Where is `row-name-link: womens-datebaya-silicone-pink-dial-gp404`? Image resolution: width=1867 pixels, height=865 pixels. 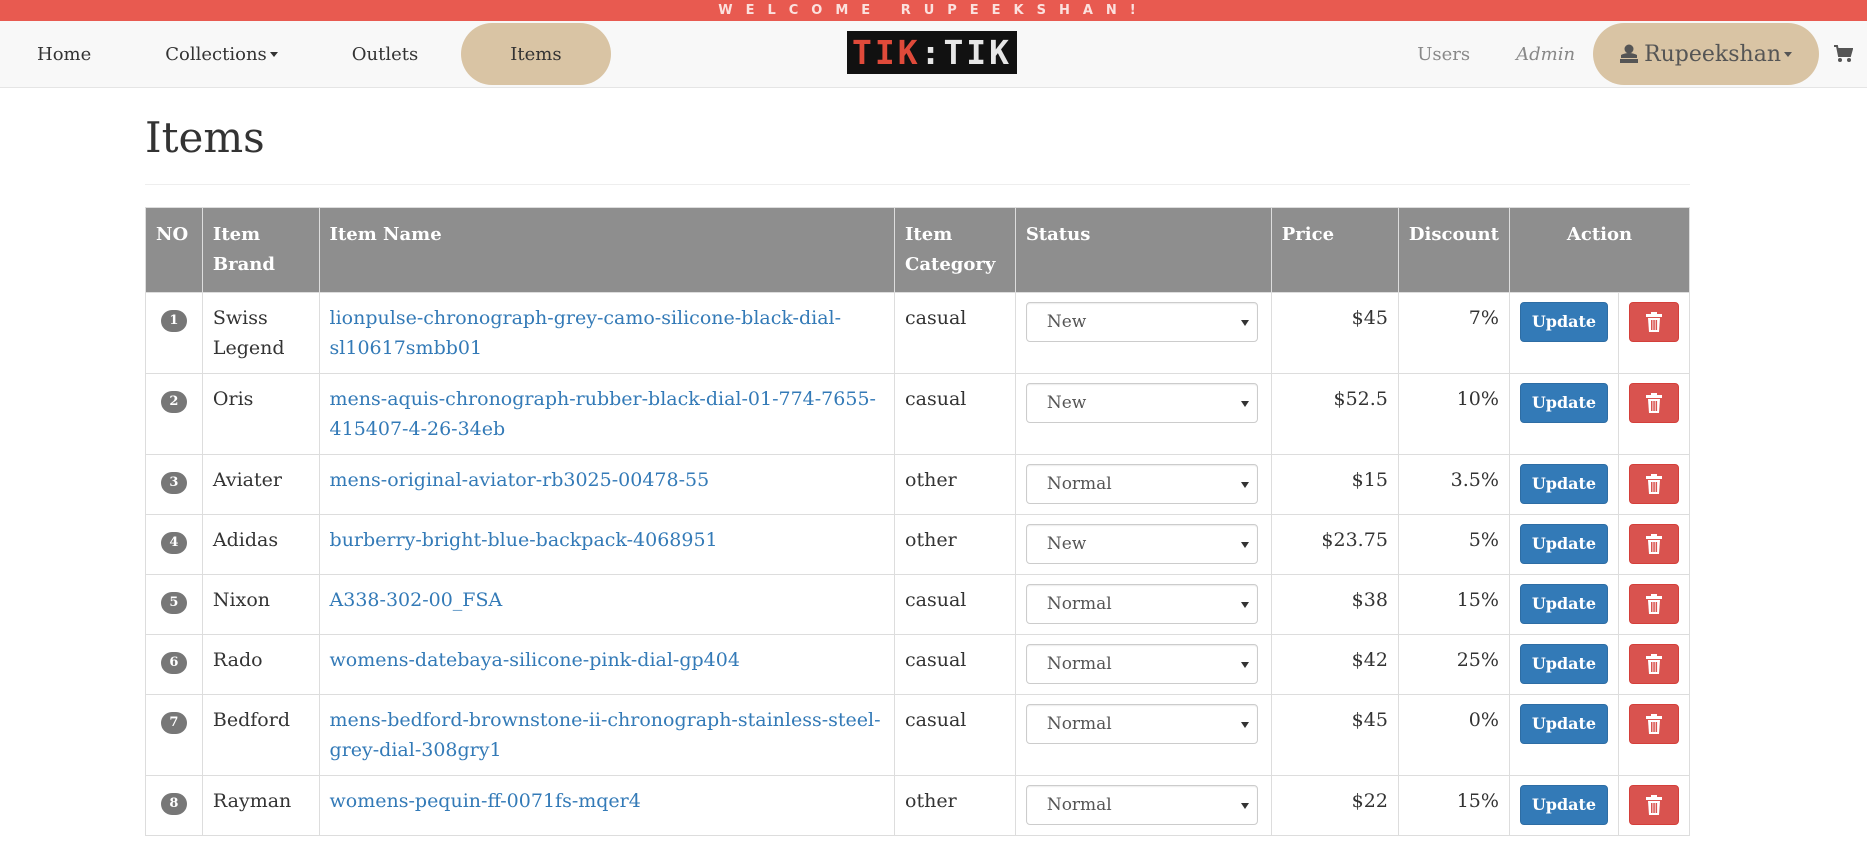
row-name-link: womens-datebaya-silicone-pink-dial-gp404 is located at coordinates (607, 664).